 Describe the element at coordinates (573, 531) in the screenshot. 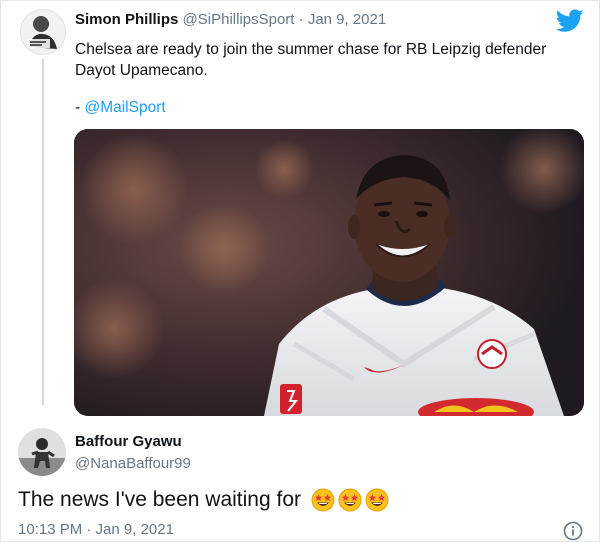

I see `info-icon` at that location.